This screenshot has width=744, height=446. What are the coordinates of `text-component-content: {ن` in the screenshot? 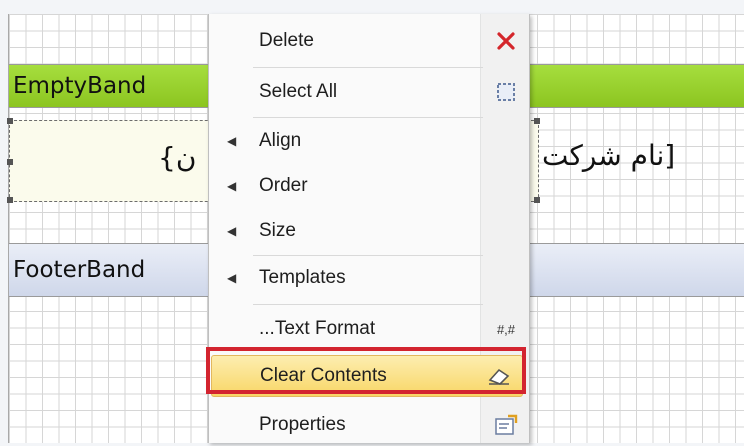 It's located at (177, 157).